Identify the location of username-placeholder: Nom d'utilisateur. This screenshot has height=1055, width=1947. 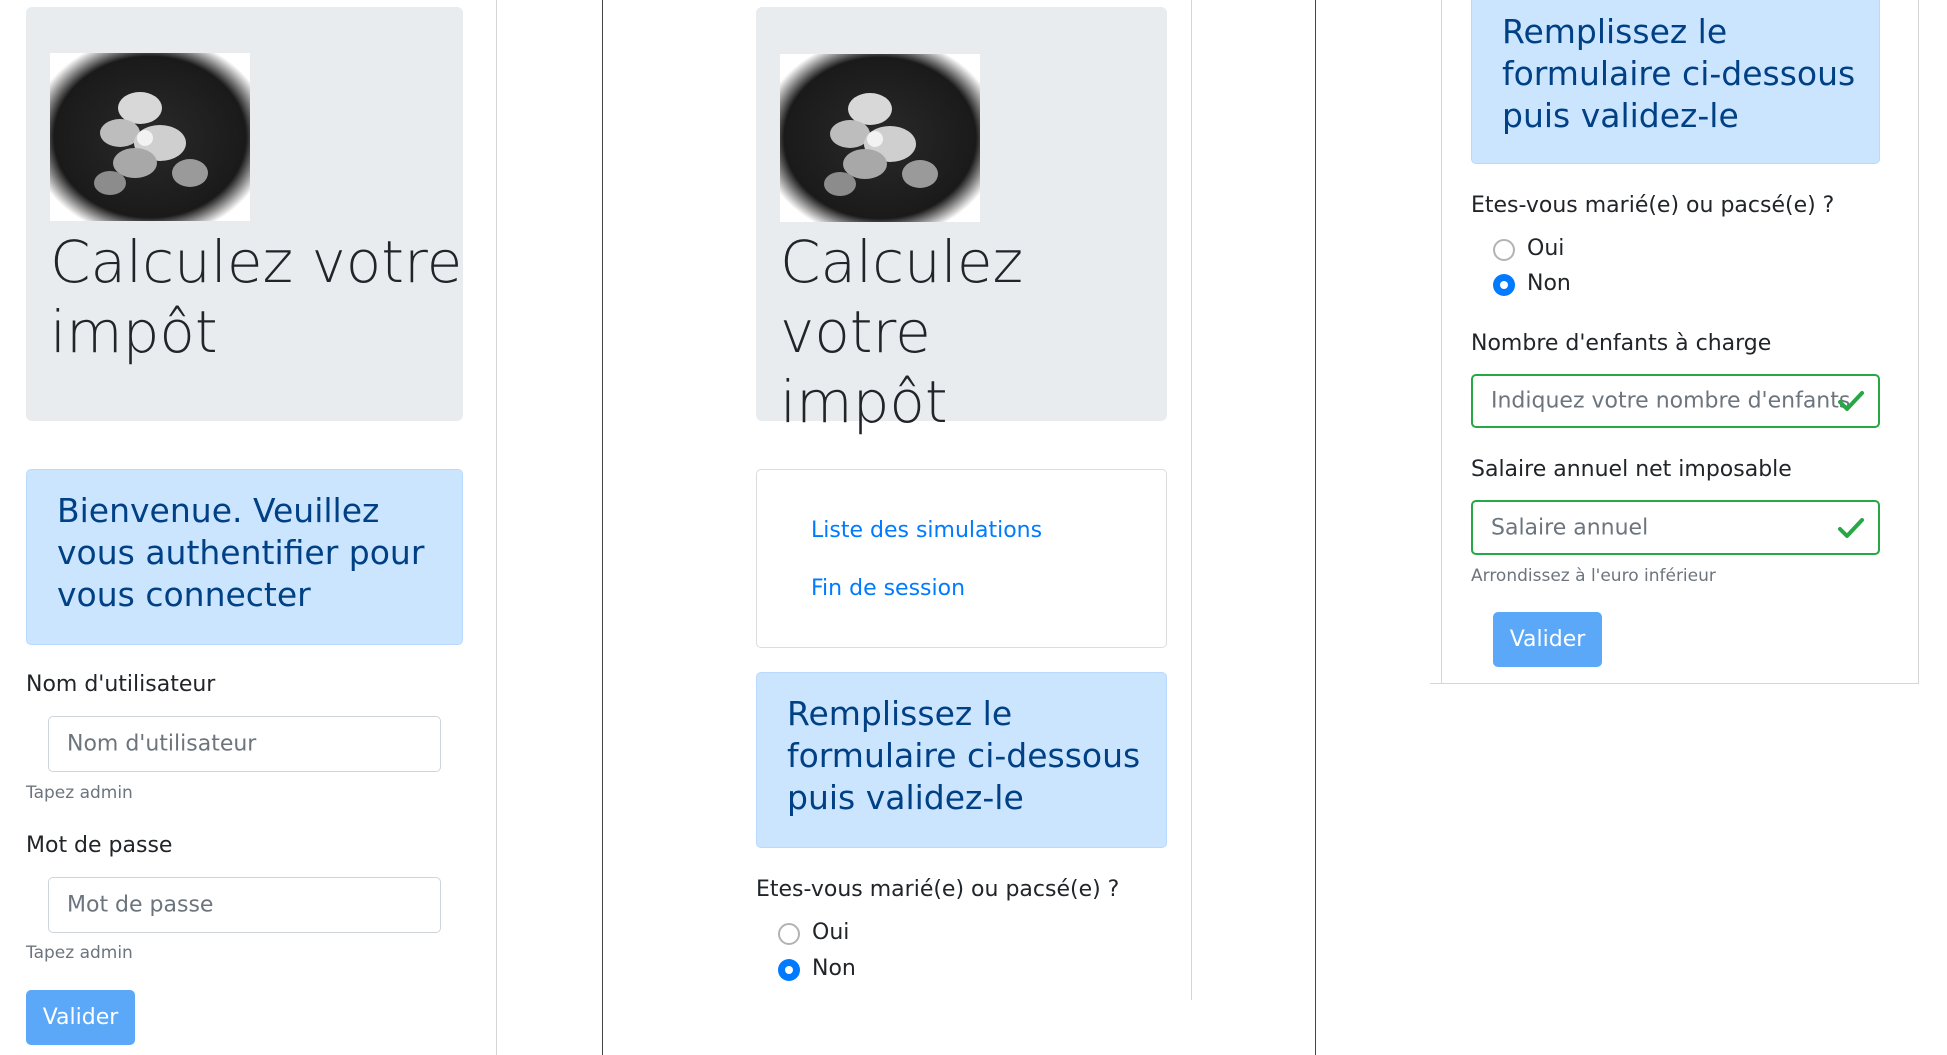
(162, 744).